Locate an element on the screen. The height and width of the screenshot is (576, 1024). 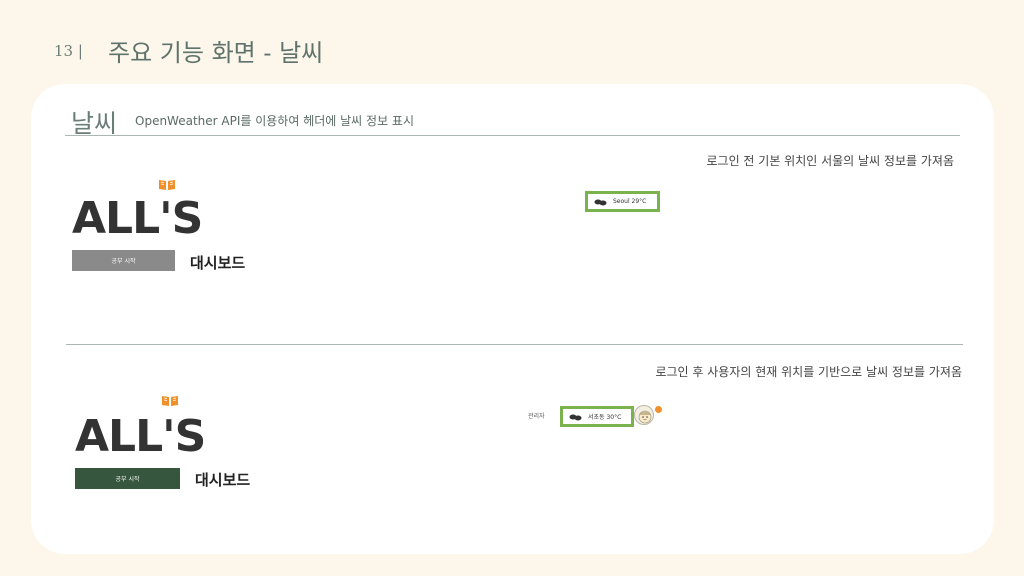
weather-widget: 서초동 30°C is located at coordinates (597, 416).